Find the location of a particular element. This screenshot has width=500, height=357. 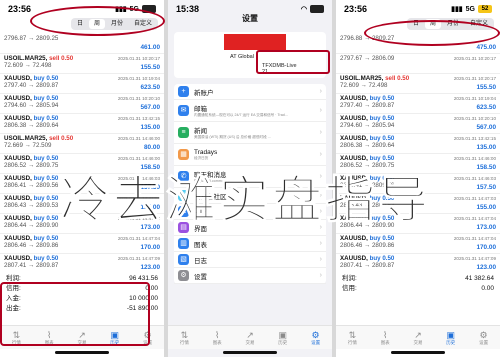

trade-profit: 623.50 is located at coordinates (486, 107).